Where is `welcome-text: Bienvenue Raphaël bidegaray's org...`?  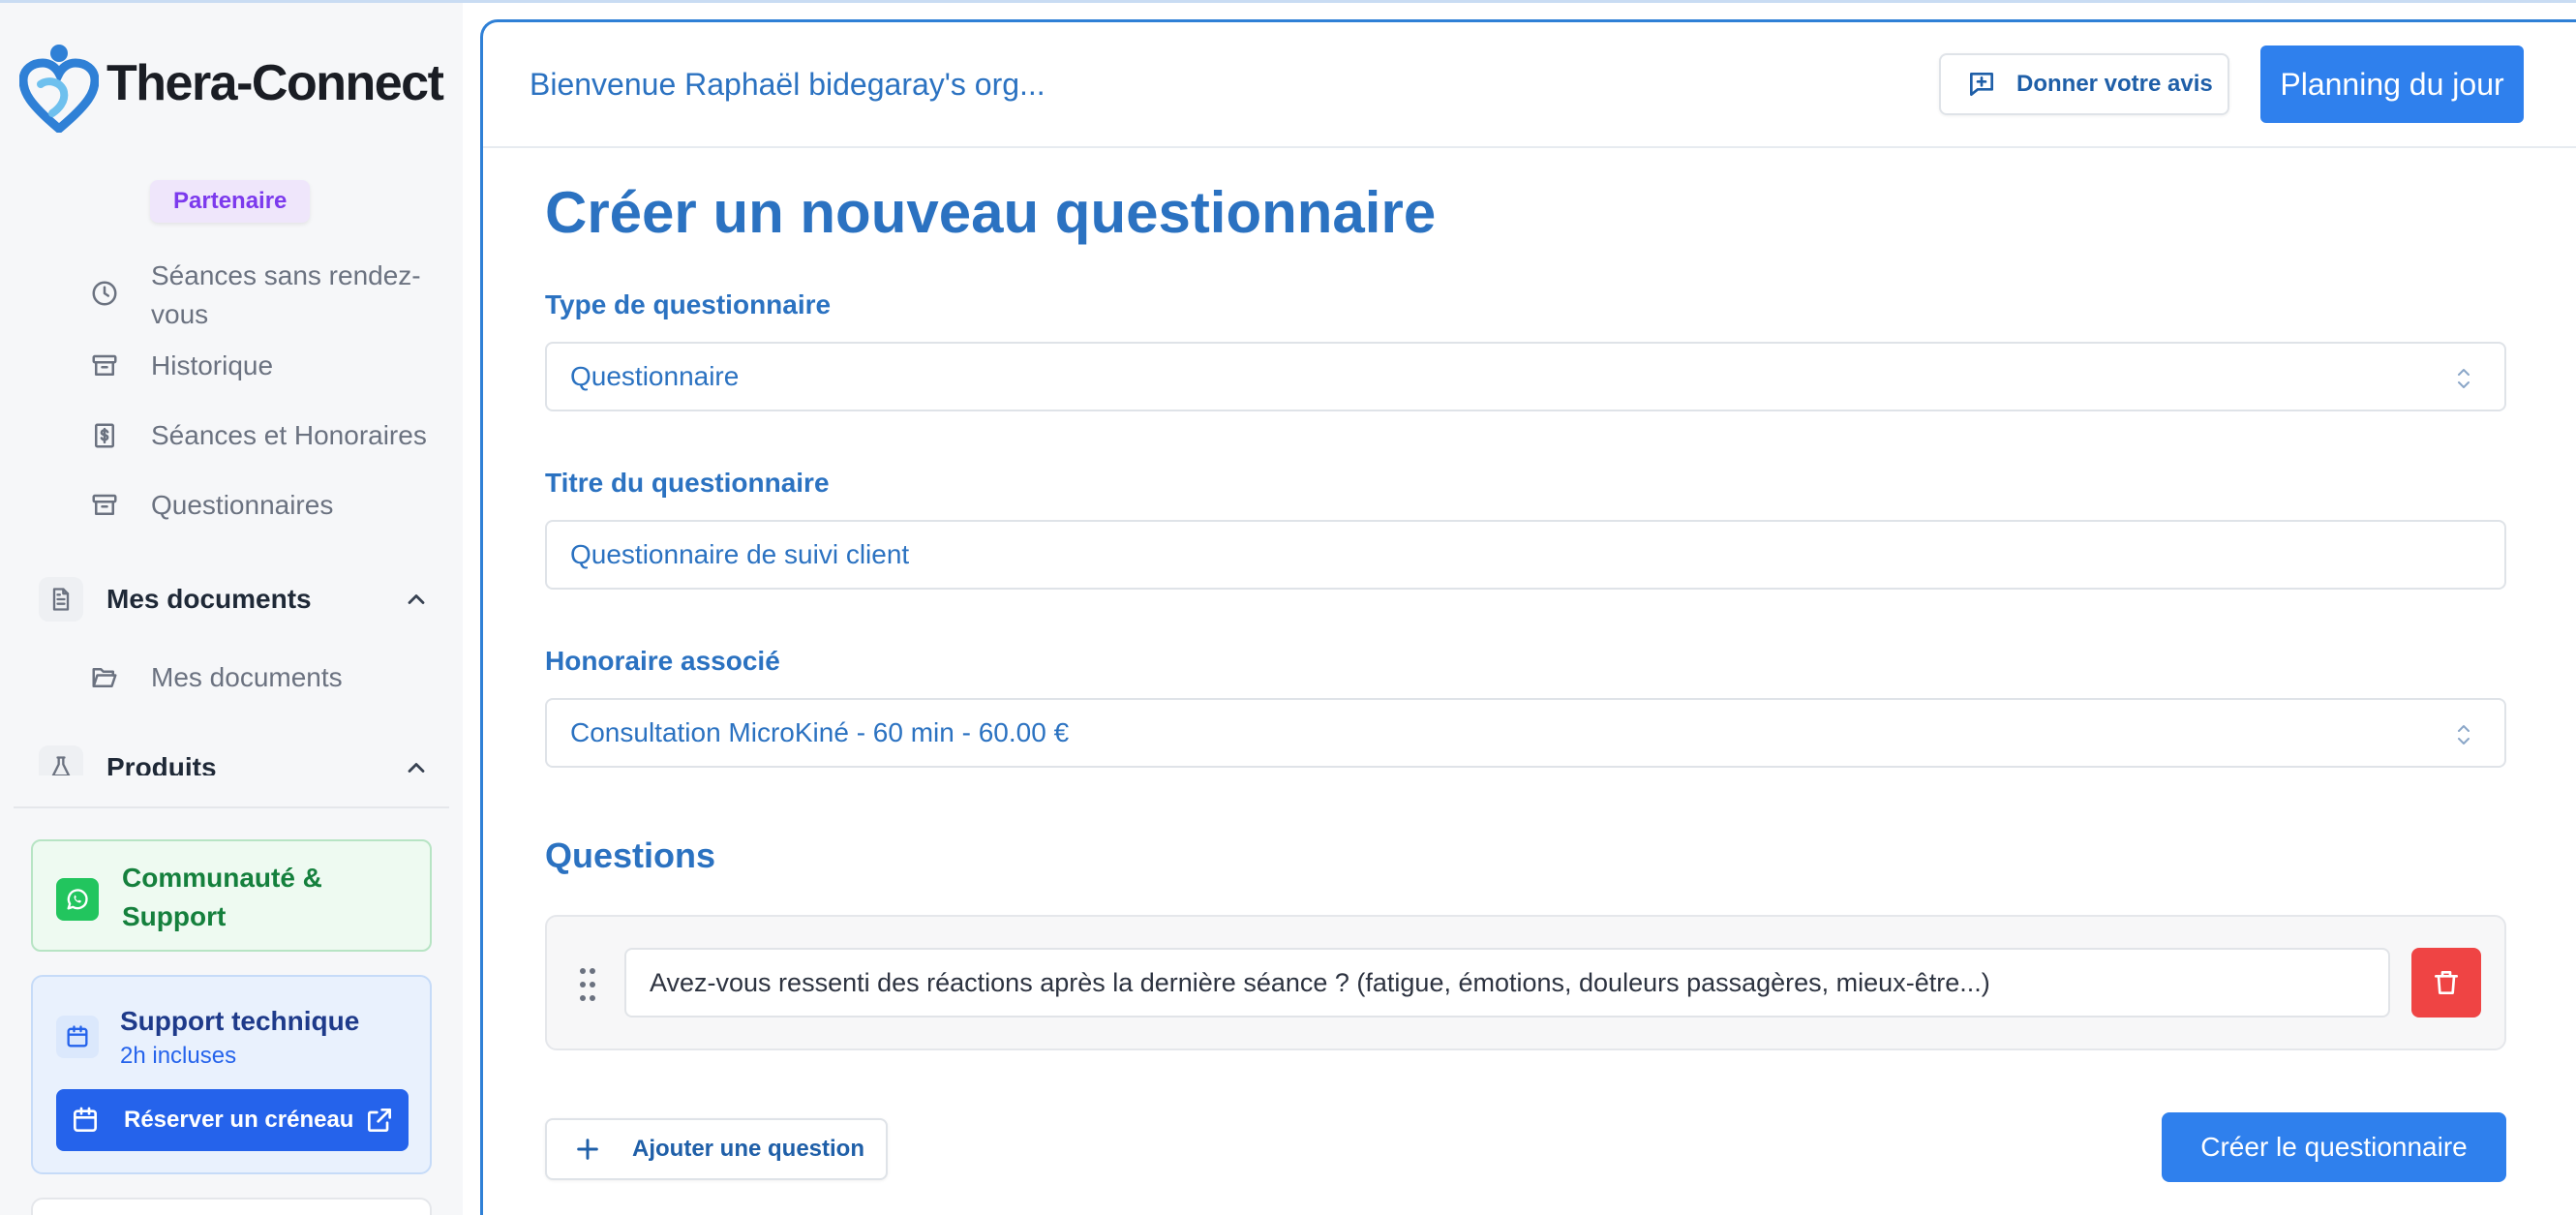
welcome-text: Bienvenue Raphaël bidegaray's org... is located at coordinates (788, 85).